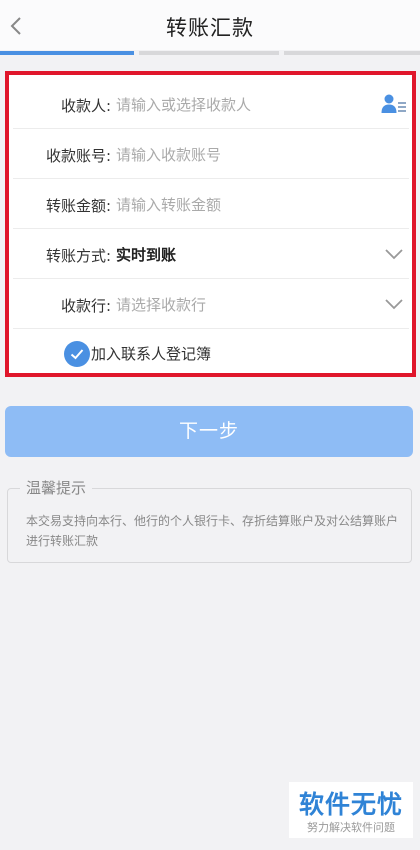 The image size is (420, 850). I want to click on next-step-button: 下一步, so click(209, 431).